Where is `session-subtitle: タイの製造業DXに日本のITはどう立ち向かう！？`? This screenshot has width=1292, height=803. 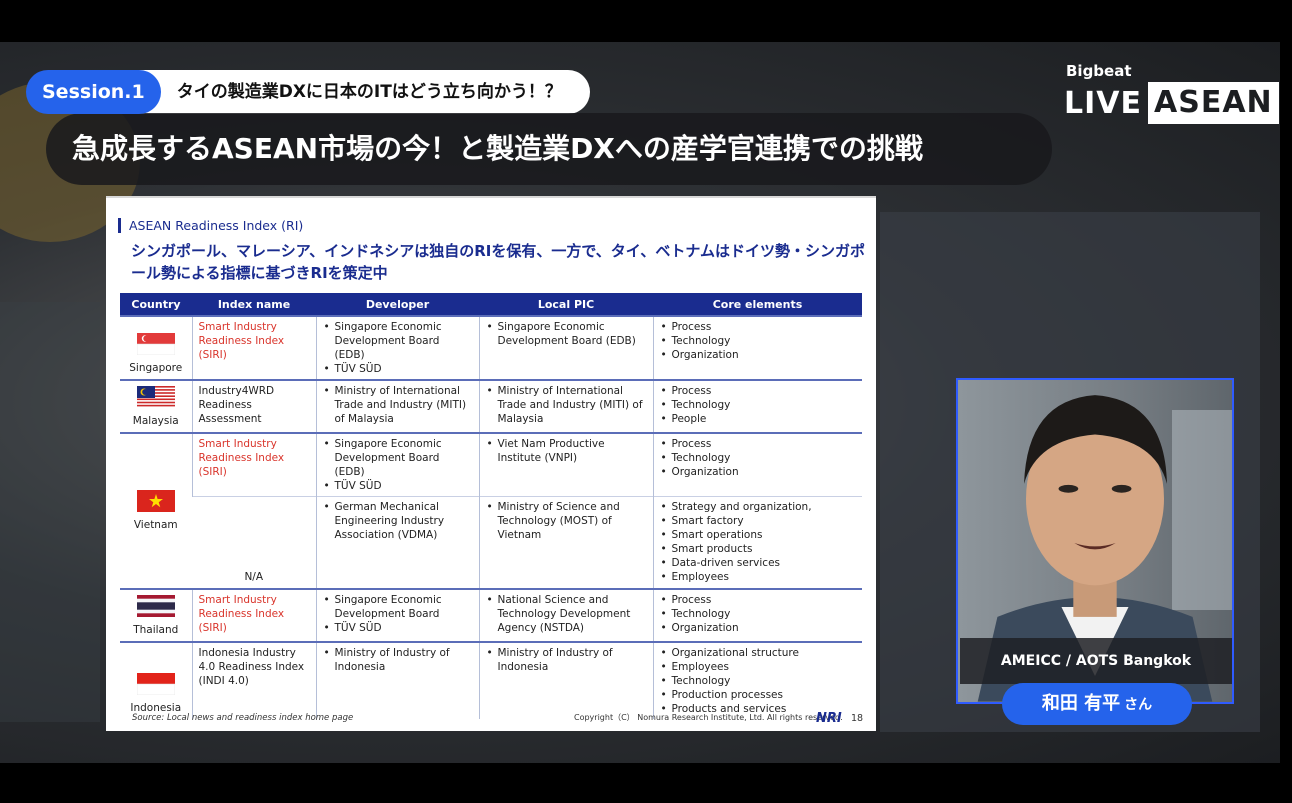 session-subtitle: タイの製造業DXに日本のITはどう立ち向かう！？ is located at coordinates (363, 92).